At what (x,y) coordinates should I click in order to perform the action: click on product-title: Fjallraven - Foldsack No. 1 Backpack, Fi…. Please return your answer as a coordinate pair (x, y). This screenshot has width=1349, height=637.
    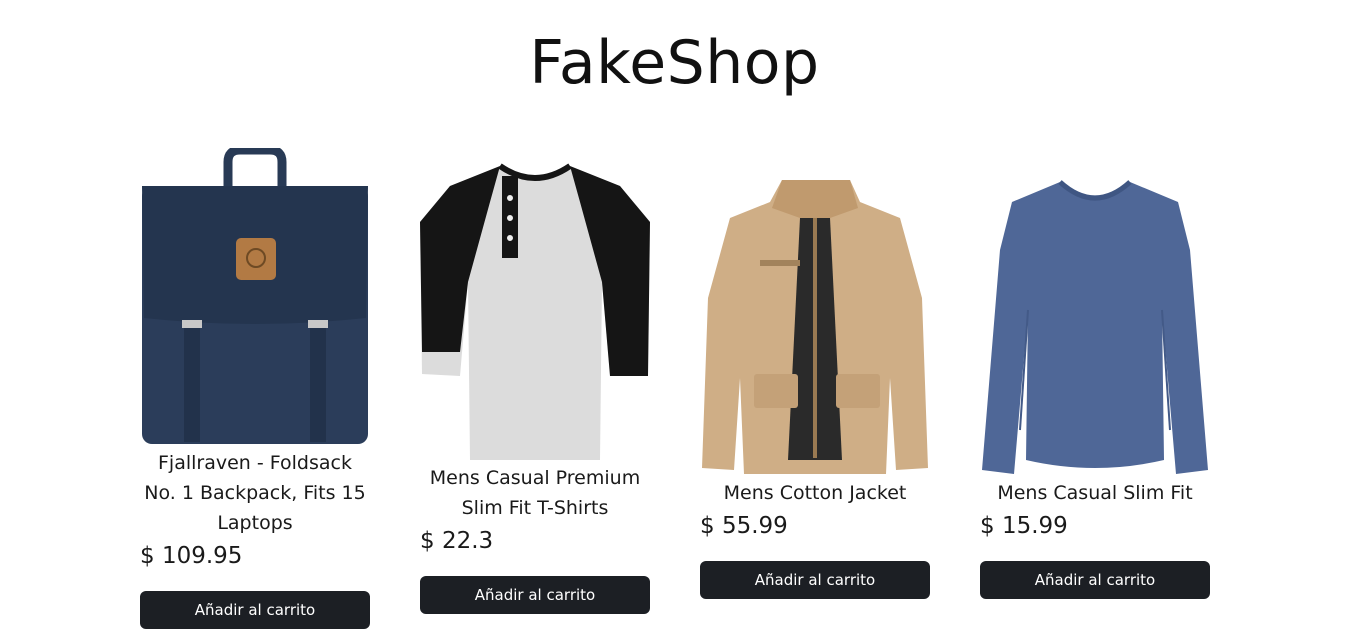
    Looking at the image, I should click on (255, 493).